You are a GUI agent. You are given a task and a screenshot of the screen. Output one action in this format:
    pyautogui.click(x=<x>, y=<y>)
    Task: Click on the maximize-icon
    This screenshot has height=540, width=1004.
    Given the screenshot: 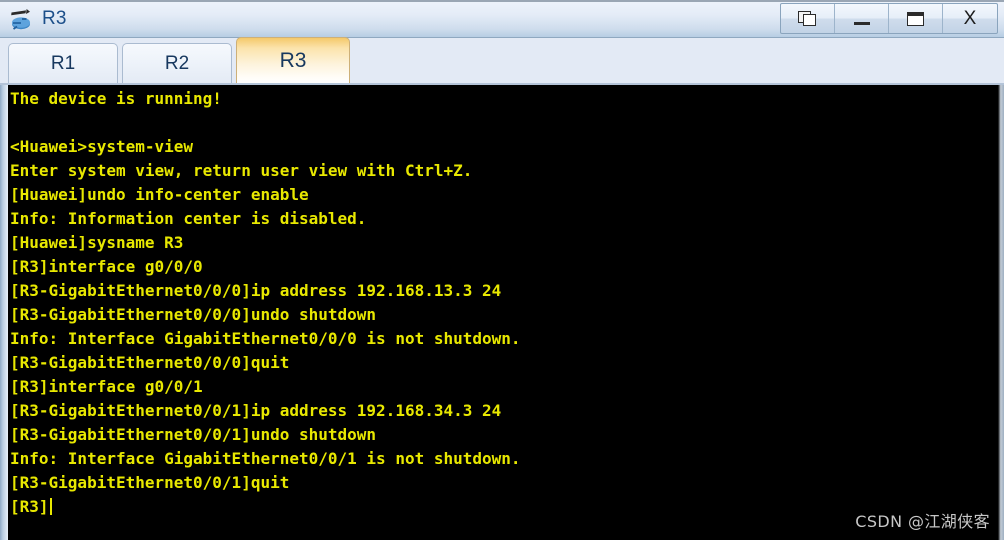 What is the action you would take?
    pyautogui.click(x=915, y=18)
    